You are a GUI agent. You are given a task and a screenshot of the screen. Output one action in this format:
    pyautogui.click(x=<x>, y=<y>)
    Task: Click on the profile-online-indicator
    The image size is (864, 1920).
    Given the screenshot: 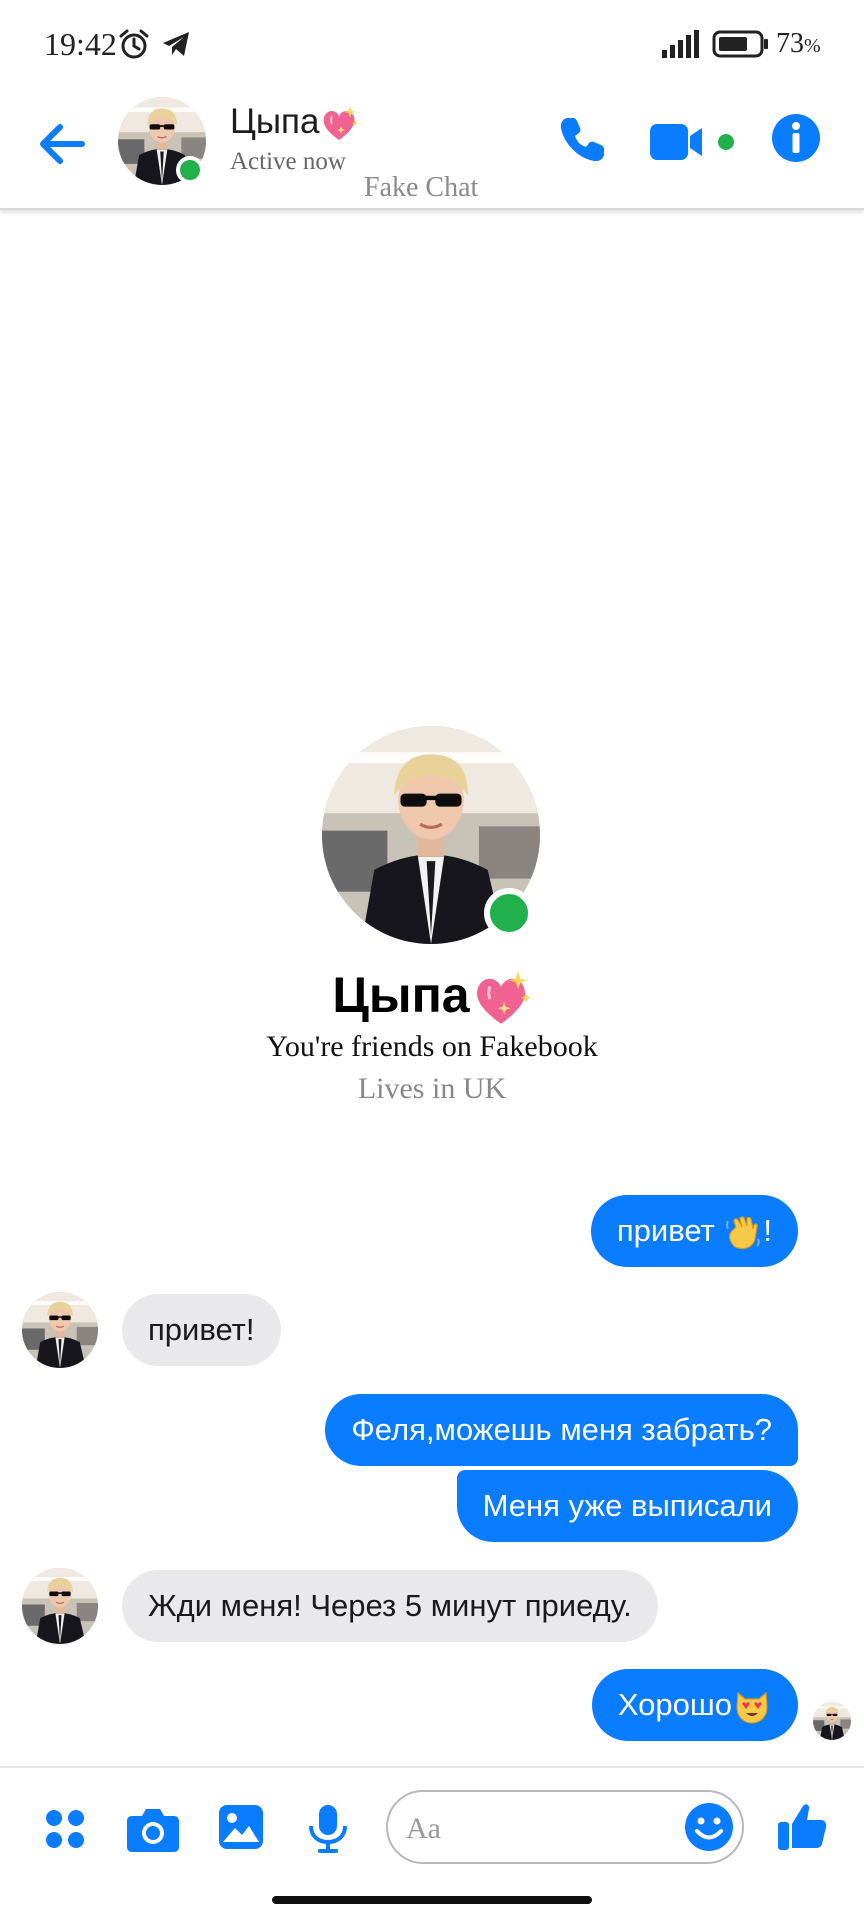 What is the action you would take?
    pyautogui.click(x=509, y=913)
    